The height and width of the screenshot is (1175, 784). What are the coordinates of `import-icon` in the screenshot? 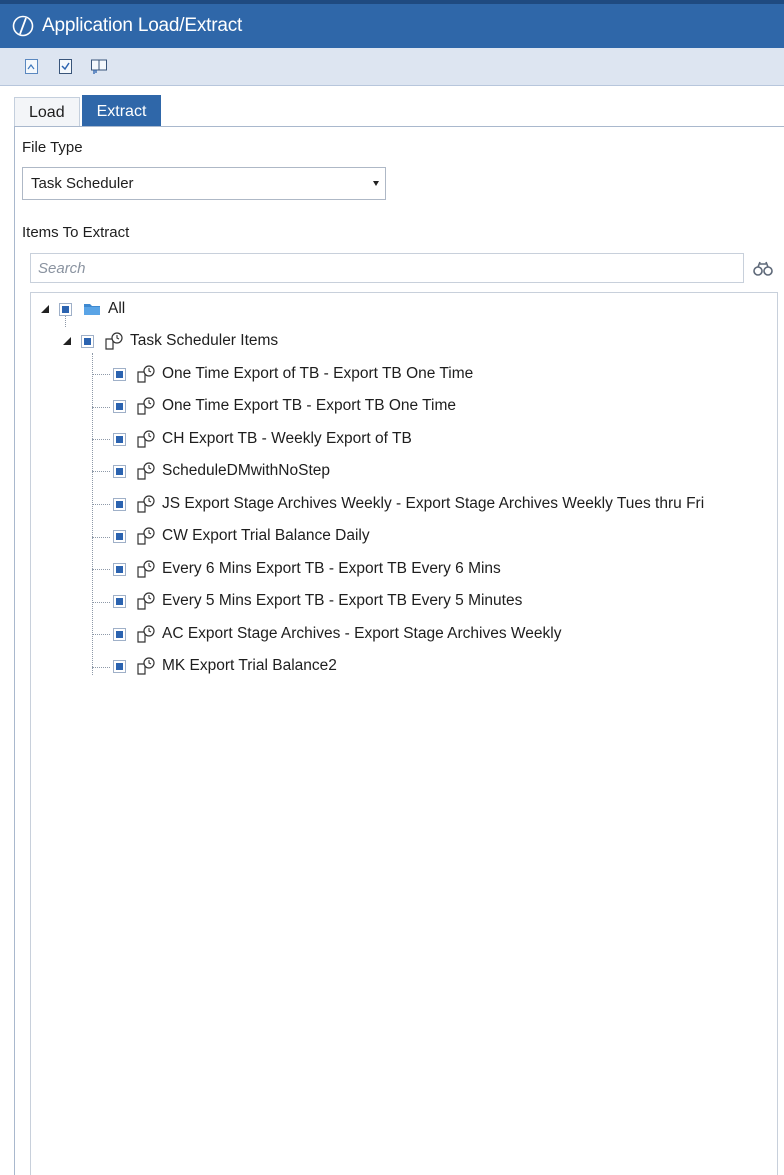 It's located at (31, 66).